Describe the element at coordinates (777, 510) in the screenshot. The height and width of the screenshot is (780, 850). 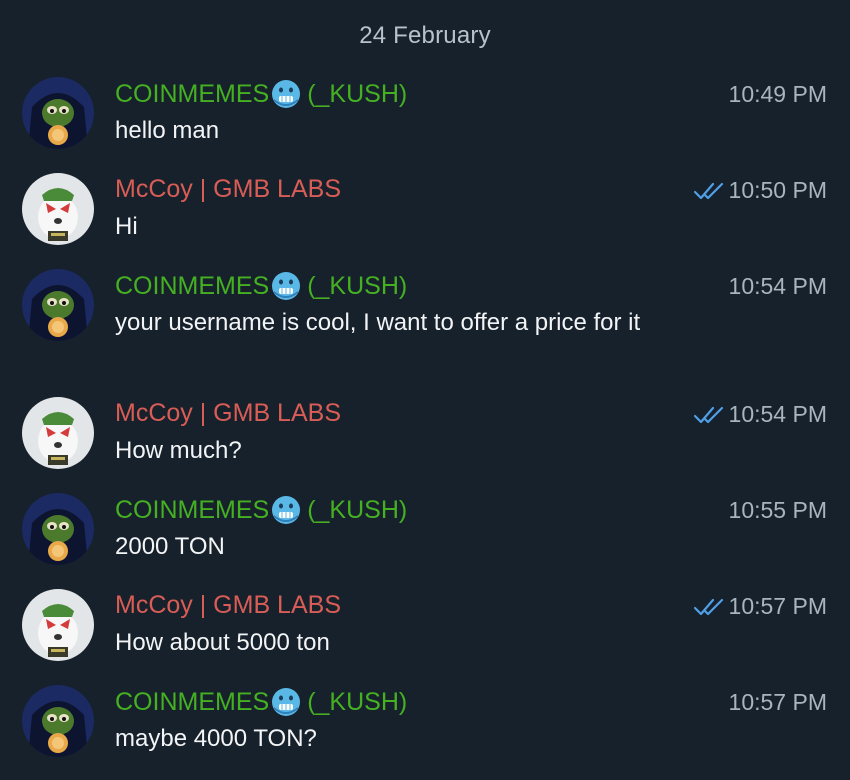
I see `message-time: 10:55 PM` at that location.